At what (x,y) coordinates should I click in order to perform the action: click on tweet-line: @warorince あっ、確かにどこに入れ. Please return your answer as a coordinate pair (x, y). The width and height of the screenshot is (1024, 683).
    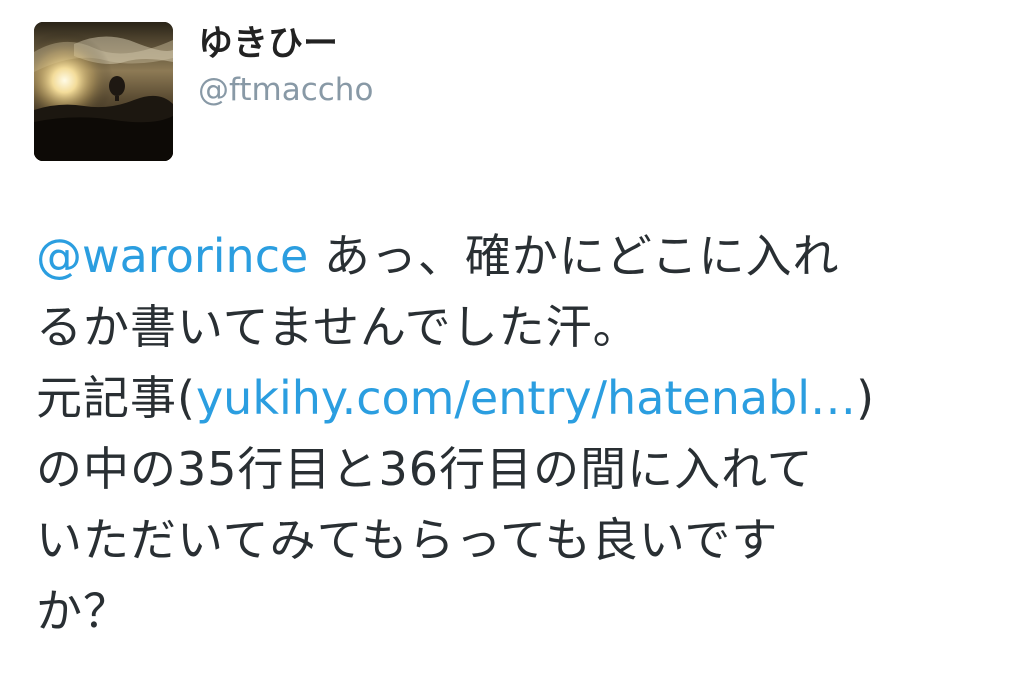
    Looking at the image, I should click on (516, 256).